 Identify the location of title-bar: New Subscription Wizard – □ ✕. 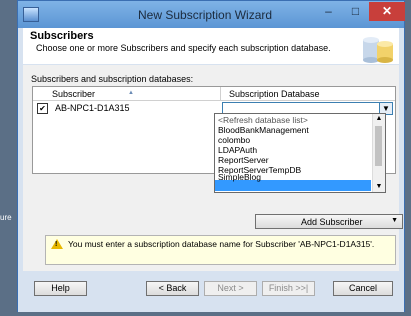
(211, 14).